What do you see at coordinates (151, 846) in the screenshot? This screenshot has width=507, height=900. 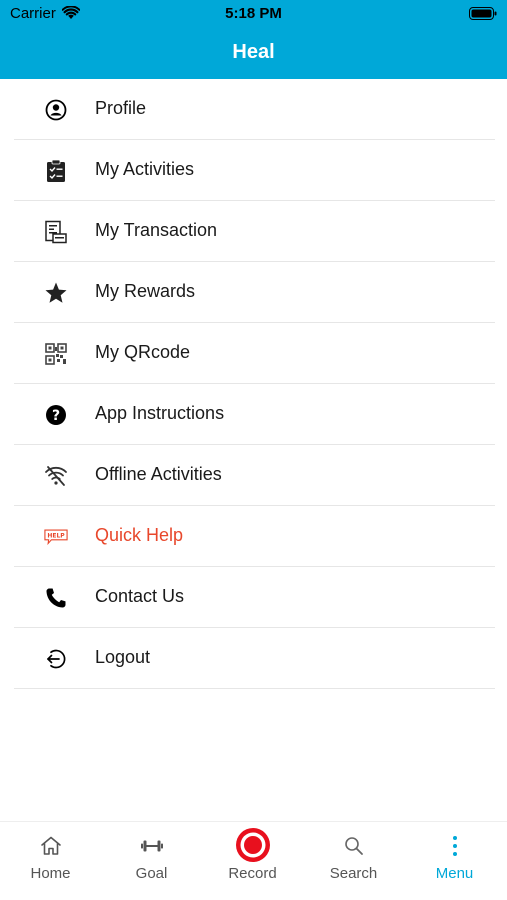 I see `dumbbell-icon` at bounding box center [151, 846].